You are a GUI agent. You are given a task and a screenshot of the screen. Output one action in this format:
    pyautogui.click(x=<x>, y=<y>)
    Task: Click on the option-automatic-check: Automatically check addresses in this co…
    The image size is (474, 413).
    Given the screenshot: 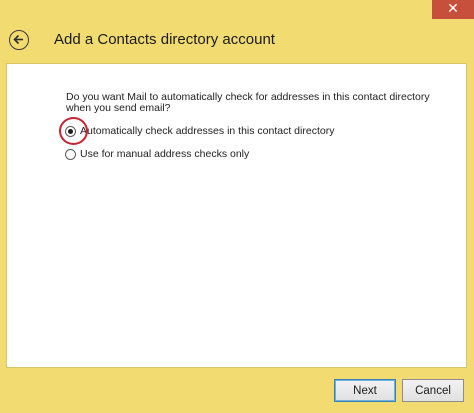 What is the action you would take?
    pyautogui.click(x=199, y=131)
    